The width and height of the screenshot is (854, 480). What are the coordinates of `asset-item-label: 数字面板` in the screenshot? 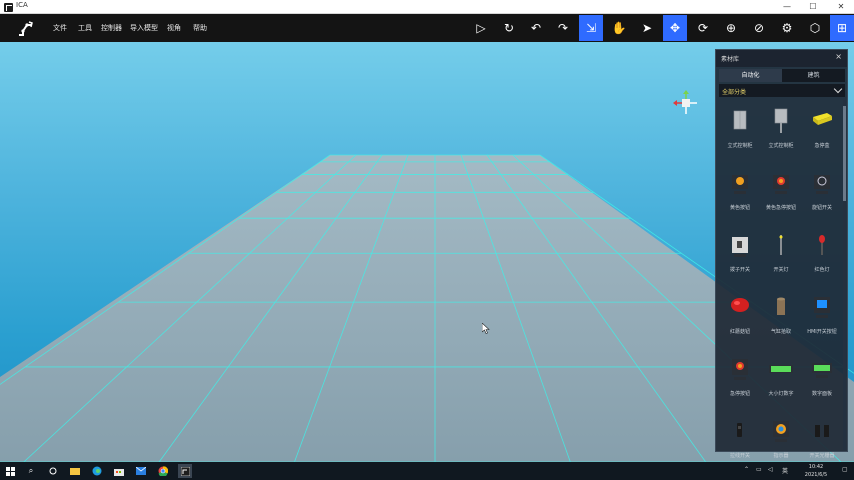 It's located at (821, 394).